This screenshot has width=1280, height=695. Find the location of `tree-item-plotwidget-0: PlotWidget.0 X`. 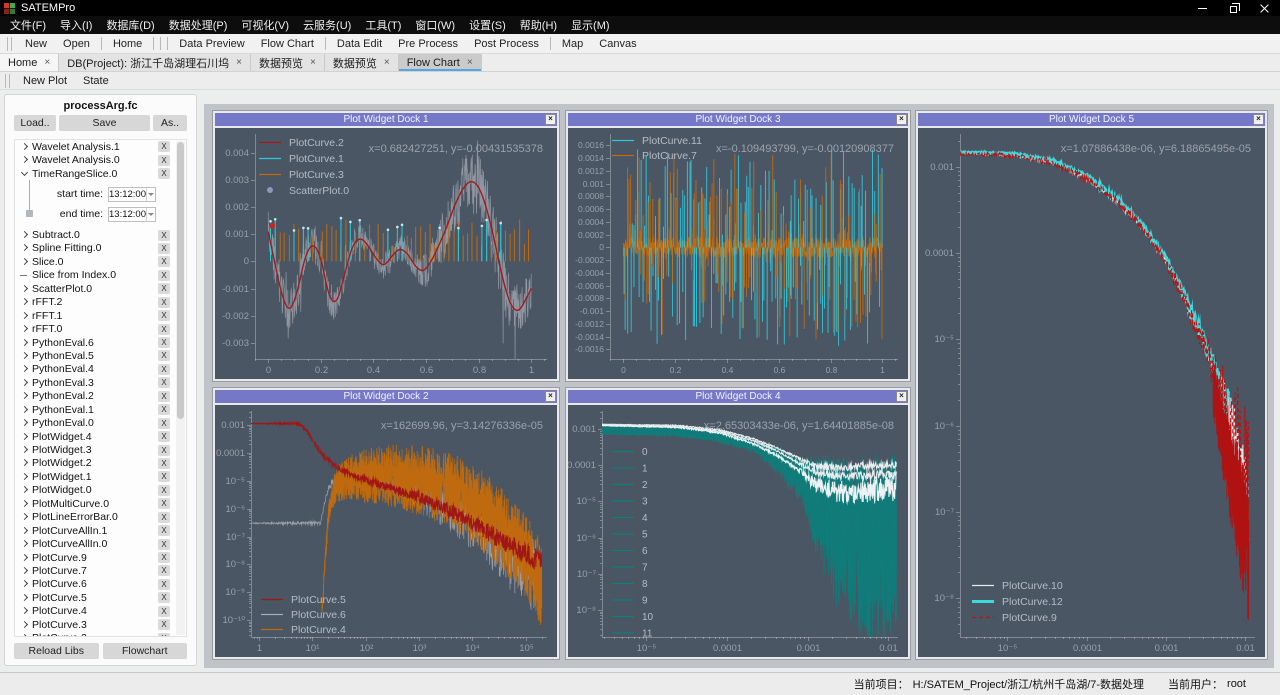

tree-item-plotwidget-0: PlotWidget.0 X is located at coordinates (100, 490).